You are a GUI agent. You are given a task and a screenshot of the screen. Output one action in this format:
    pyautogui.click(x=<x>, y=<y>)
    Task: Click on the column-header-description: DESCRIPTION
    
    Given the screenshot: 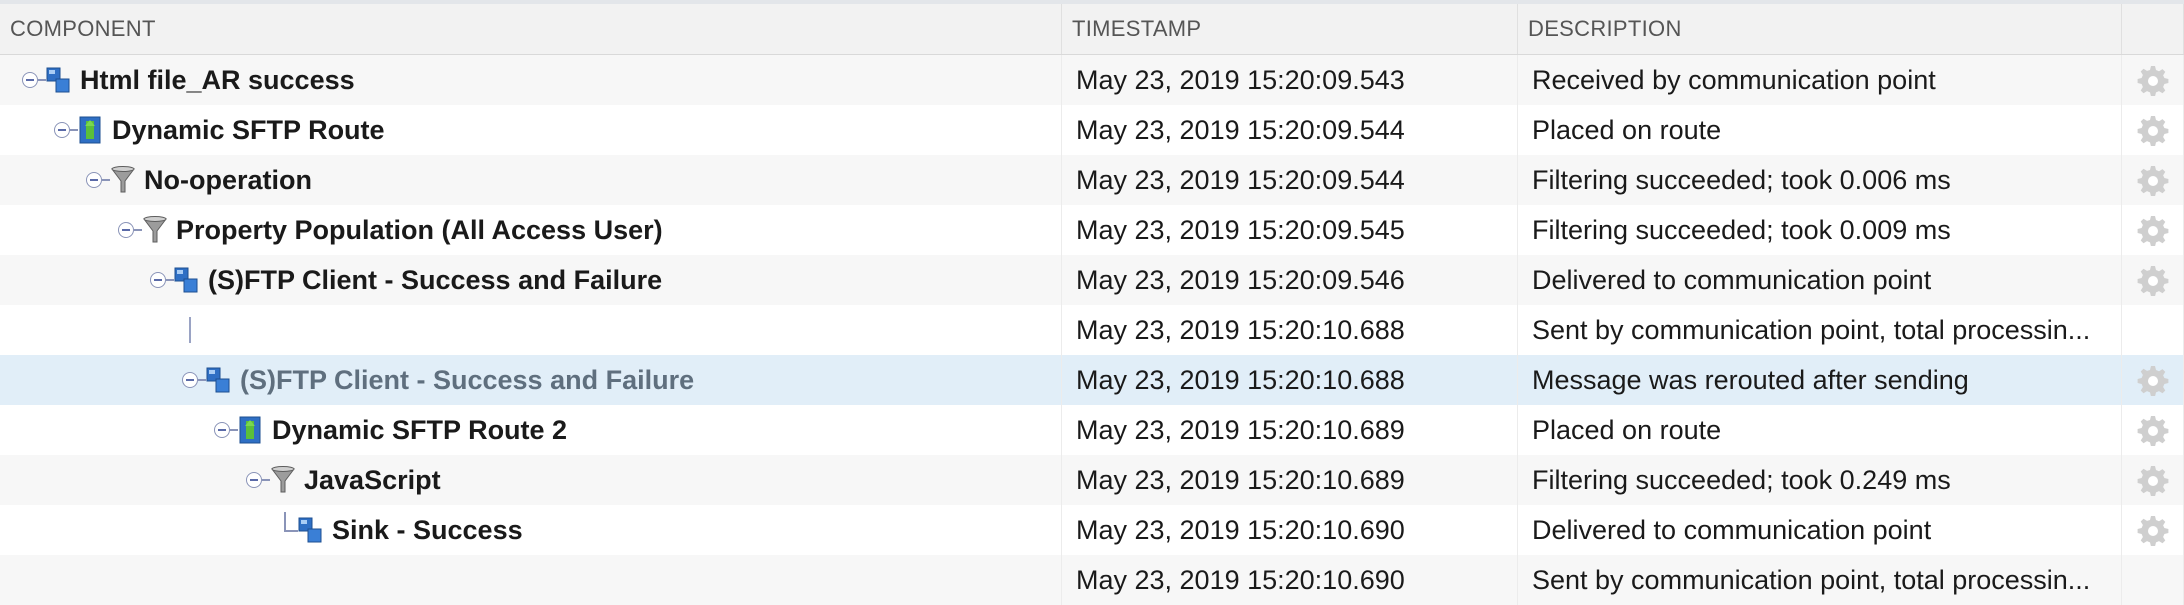 What is the action you would take?
    pyautogui.click(x=1820, y=29)
    